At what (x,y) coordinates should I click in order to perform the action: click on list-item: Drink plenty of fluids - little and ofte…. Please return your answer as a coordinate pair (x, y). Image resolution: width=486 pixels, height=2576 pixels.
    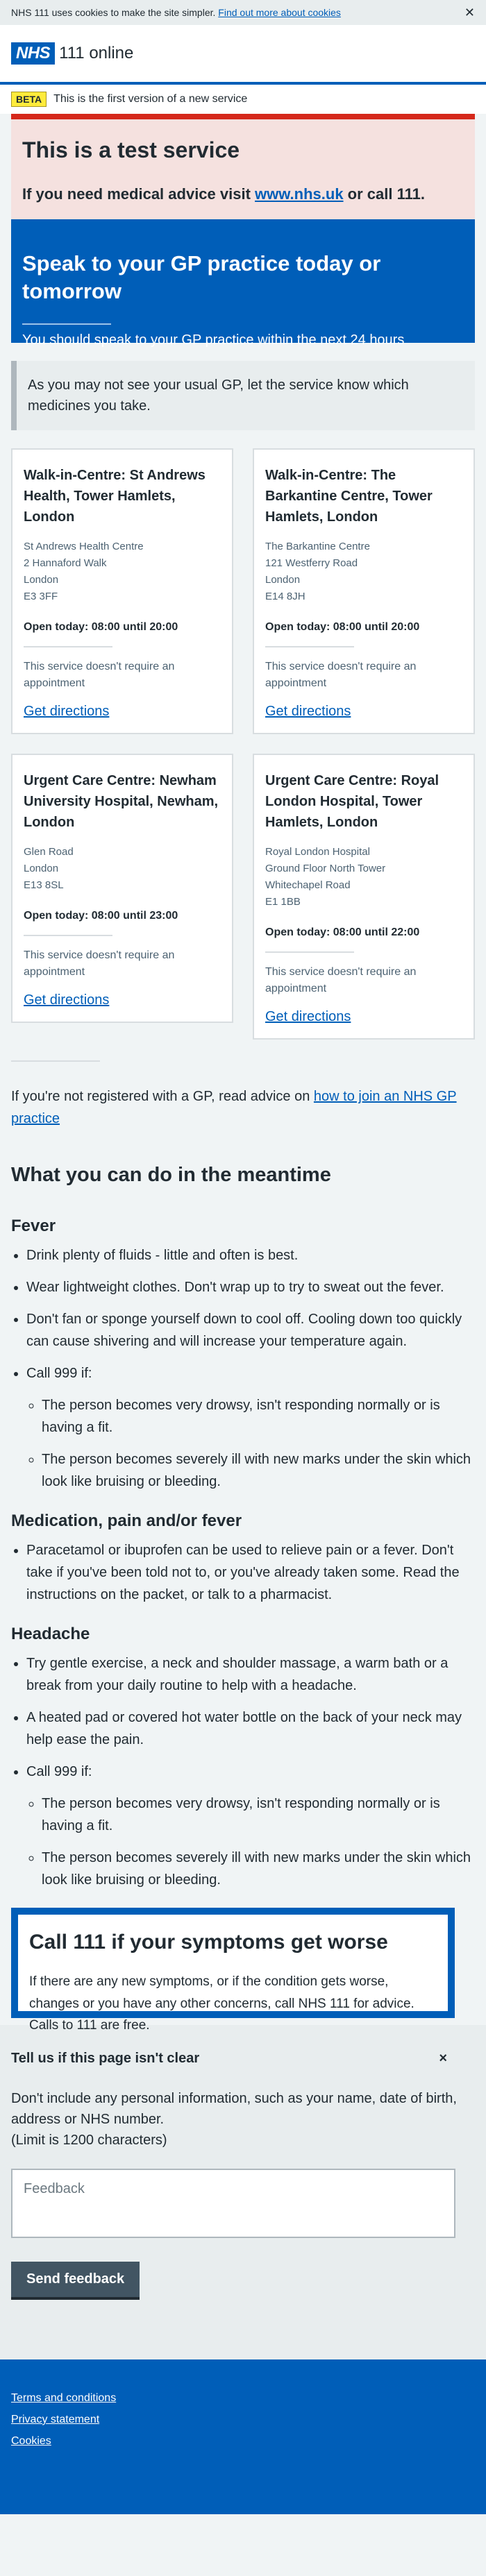
    Looking at the image, I should click on (250, 1255).